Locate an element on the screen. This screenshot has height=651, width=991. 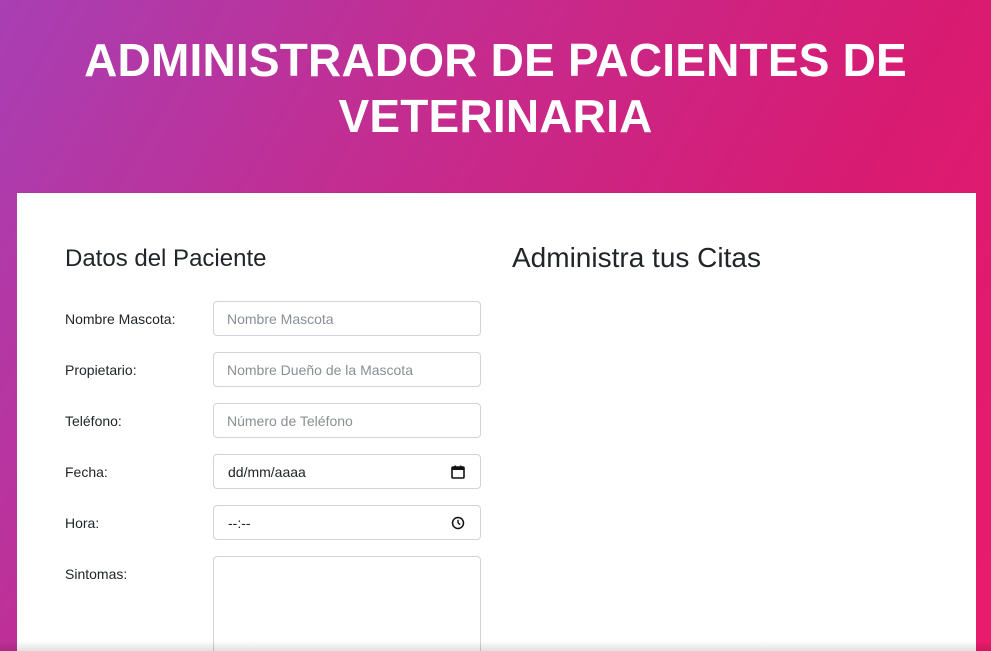
symptoms-textarea is located at coordinates (347, 603).